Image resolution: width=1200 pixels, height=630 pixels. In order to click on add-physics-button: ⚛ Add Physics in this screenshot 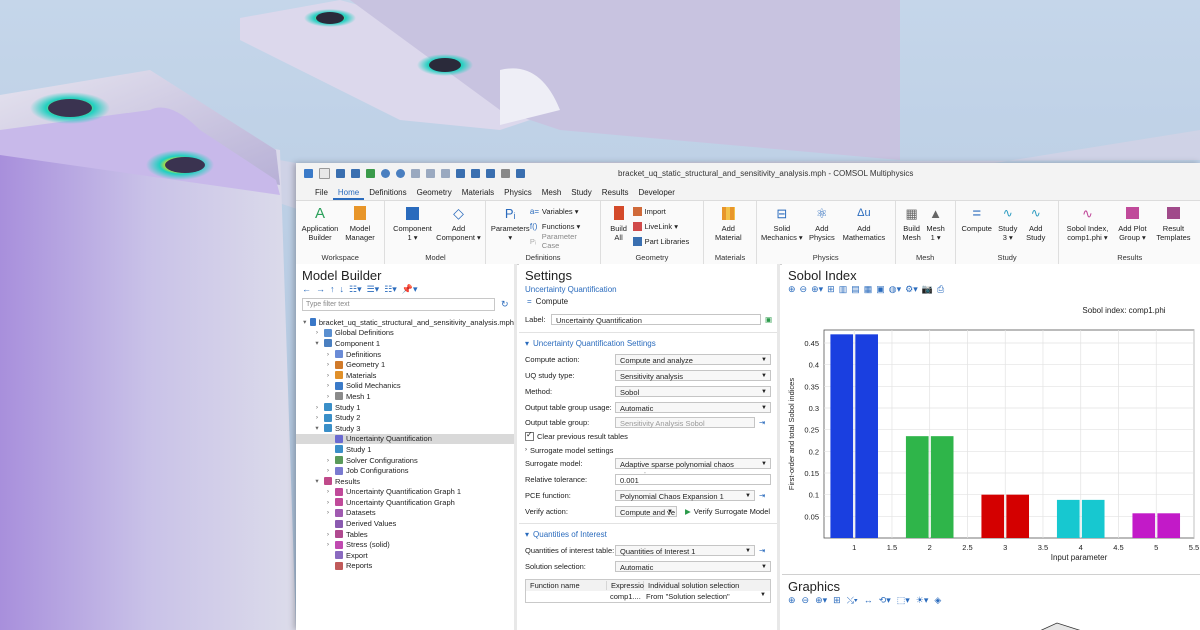, I will do `click(822, 222)`.